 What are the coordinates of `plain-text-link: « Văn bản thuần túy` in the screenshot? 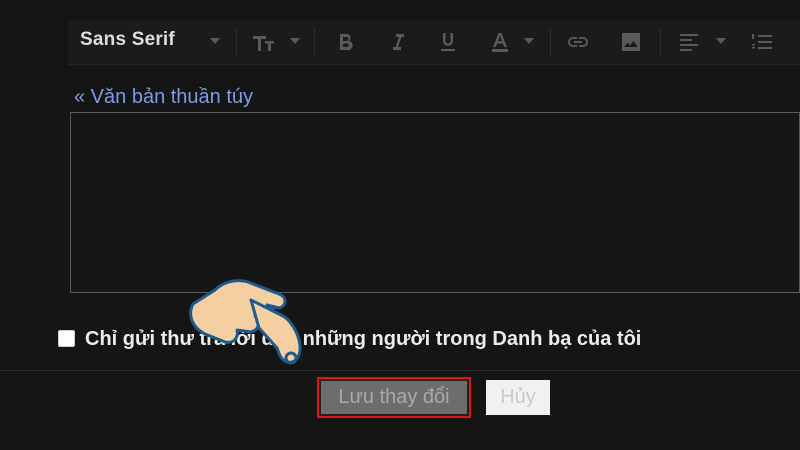 It's located at (163, 97).